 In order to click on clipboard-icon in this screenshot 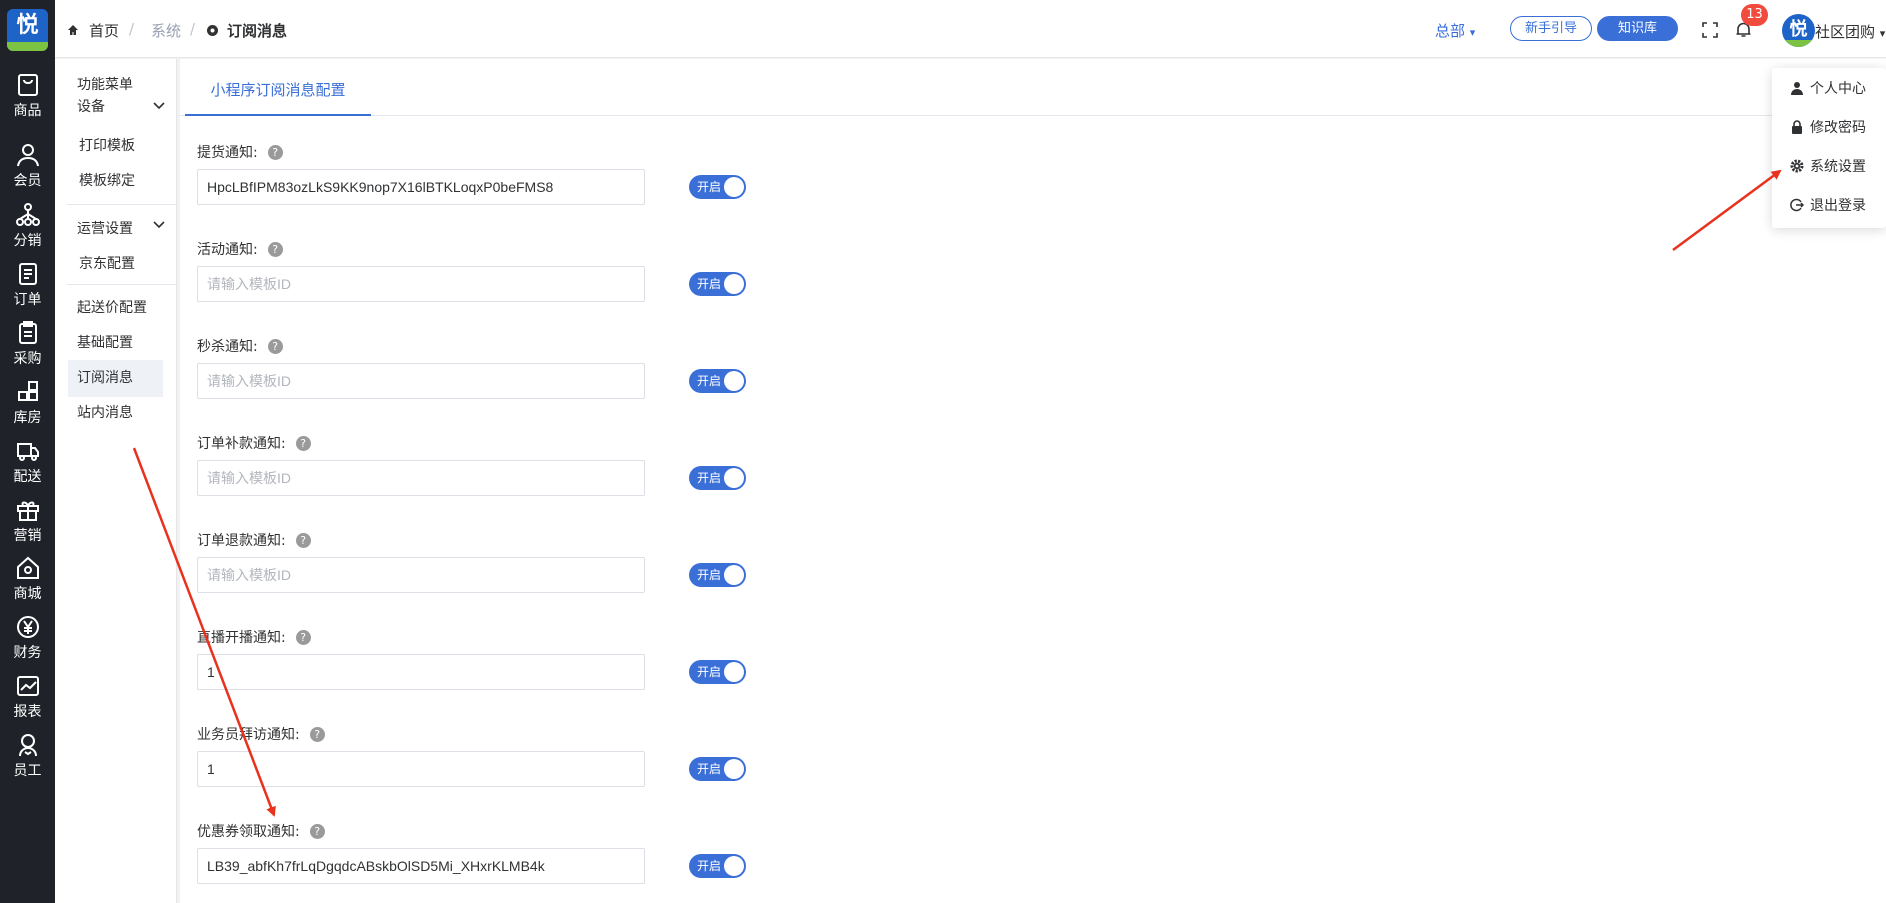, I will do `click(27, 332)`.